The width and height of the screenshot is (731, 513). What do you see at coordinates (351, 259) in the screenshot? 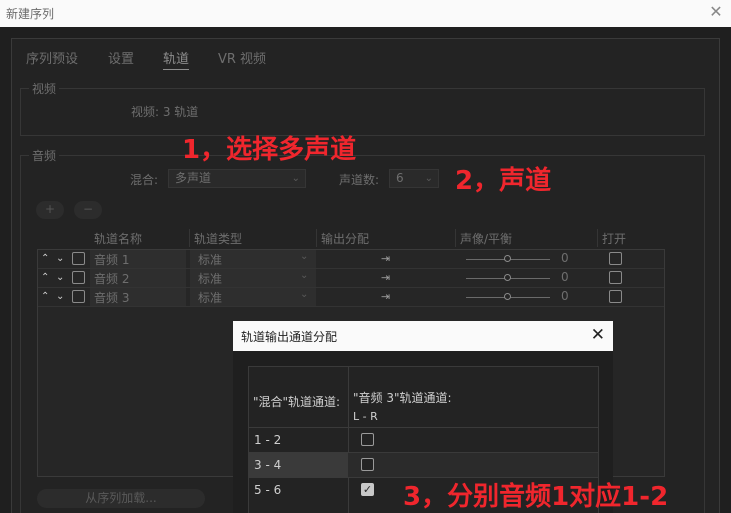
I see `table-row: ⌃ ⌄ 音频 1 标准 ⌄ ⇥ 0` at bounding box center [351, 259].